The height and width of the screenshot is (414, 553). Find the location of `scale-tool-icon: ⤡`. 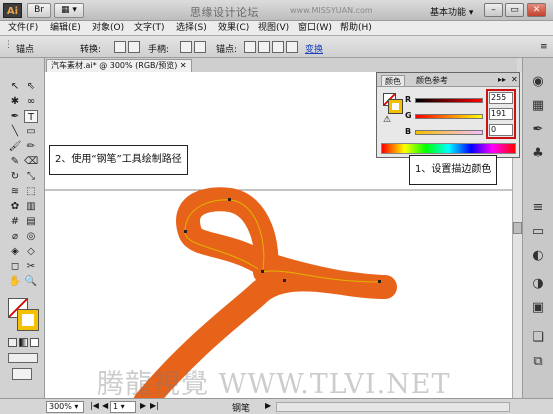

scale-tool-icon: ⤡ is located at coordinates (31, 176).